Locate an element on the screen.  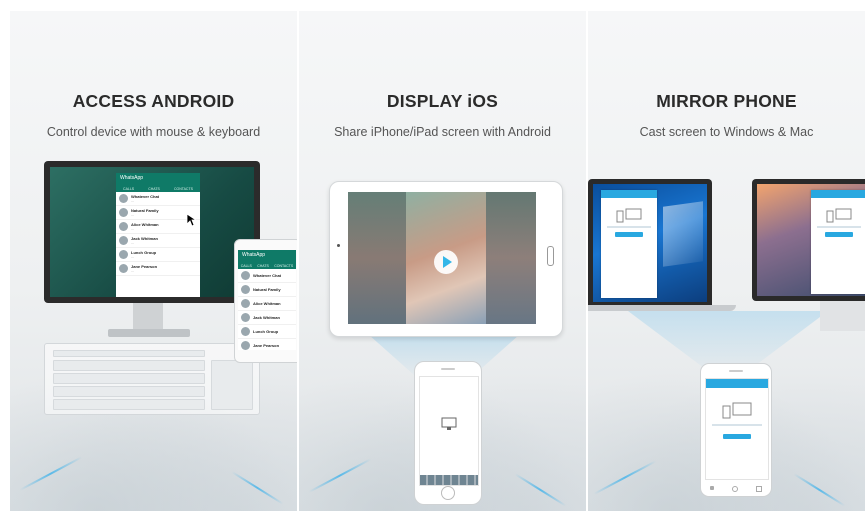
photo-blur-left is located at coordinates (377, 258).